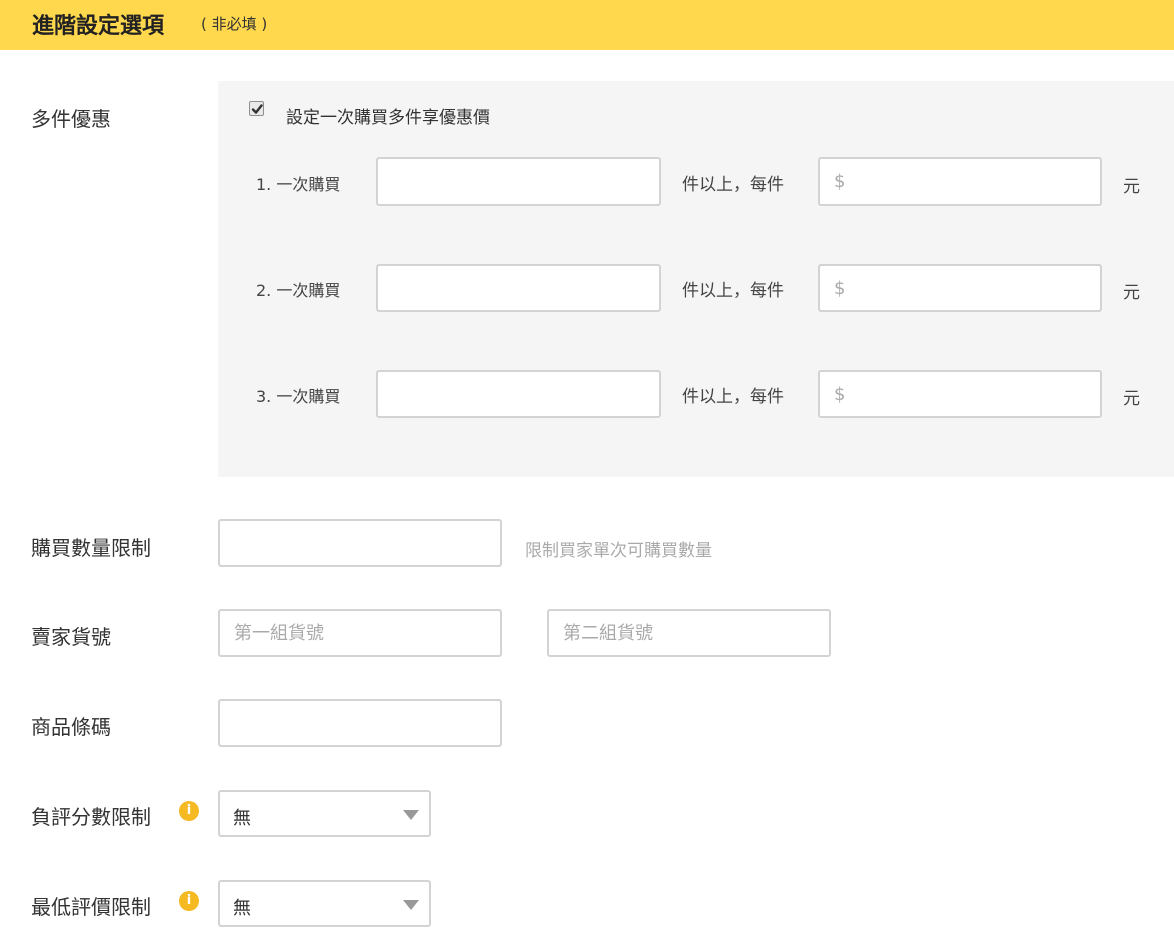 The width and height of the screenshot is (1174, 947). Describe the element at coordinates (388, 115) in the screenshot. I see `multi-discount-checkbox-label: 設定一次購買多件享優惠價` at that location.